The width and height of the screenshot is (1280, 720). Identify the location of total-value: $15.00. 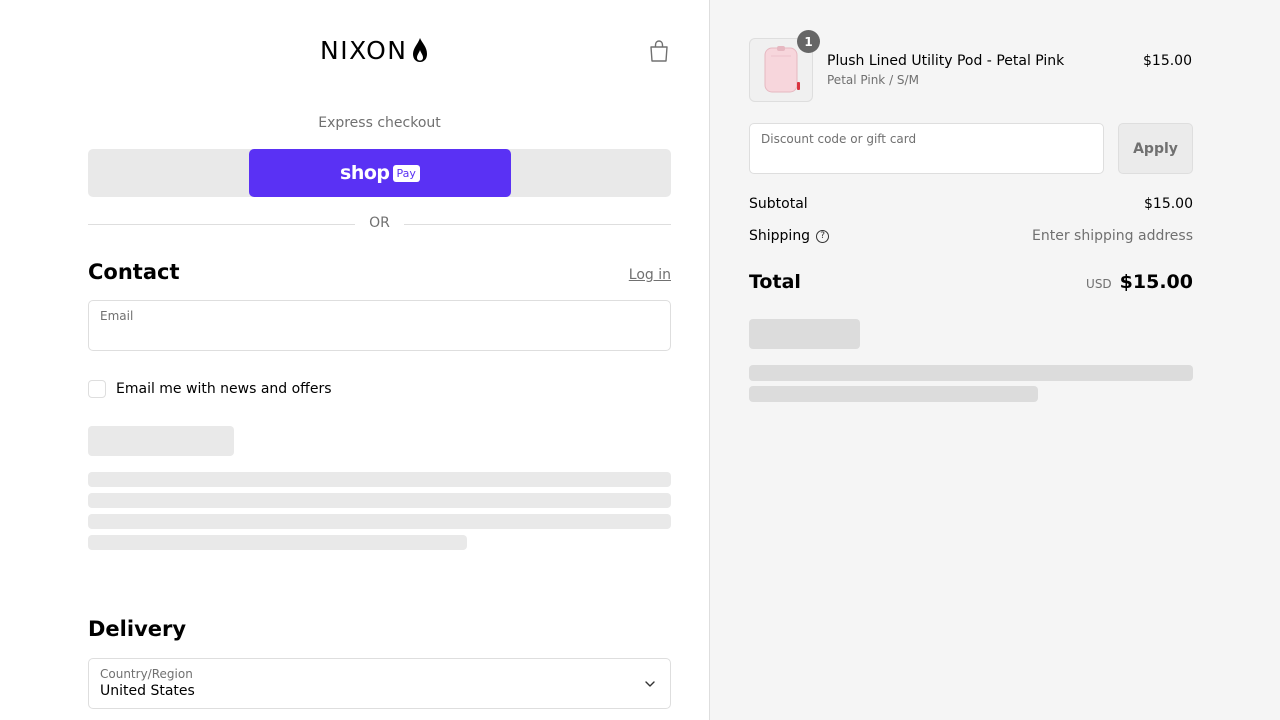
(1156, 282).